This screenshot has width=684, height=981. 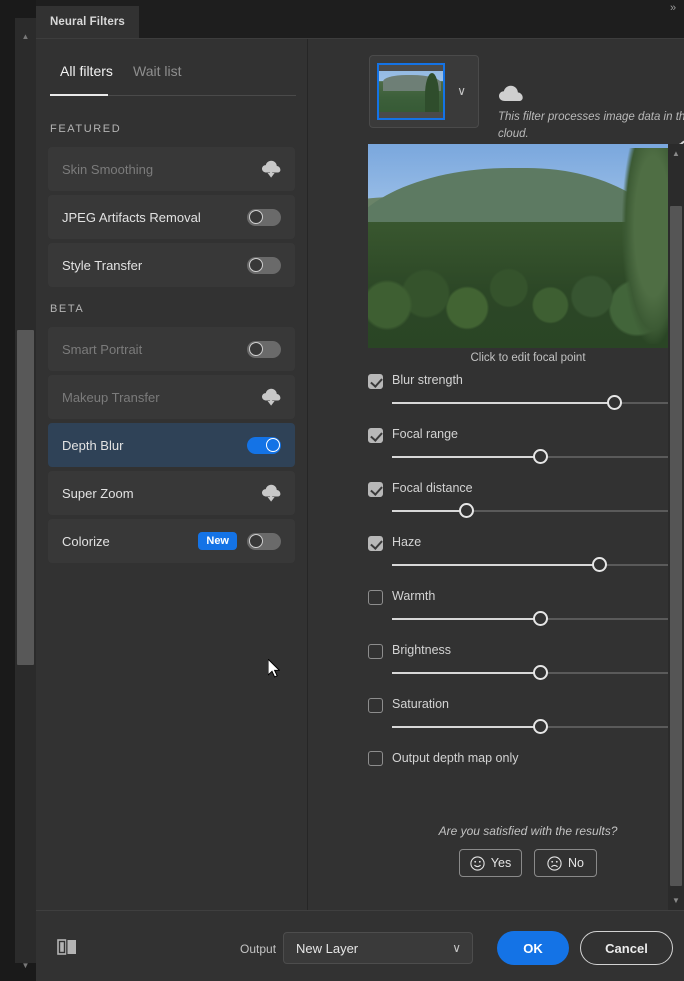 I want to click on filter-preview-image, so click(x=526, y=246).